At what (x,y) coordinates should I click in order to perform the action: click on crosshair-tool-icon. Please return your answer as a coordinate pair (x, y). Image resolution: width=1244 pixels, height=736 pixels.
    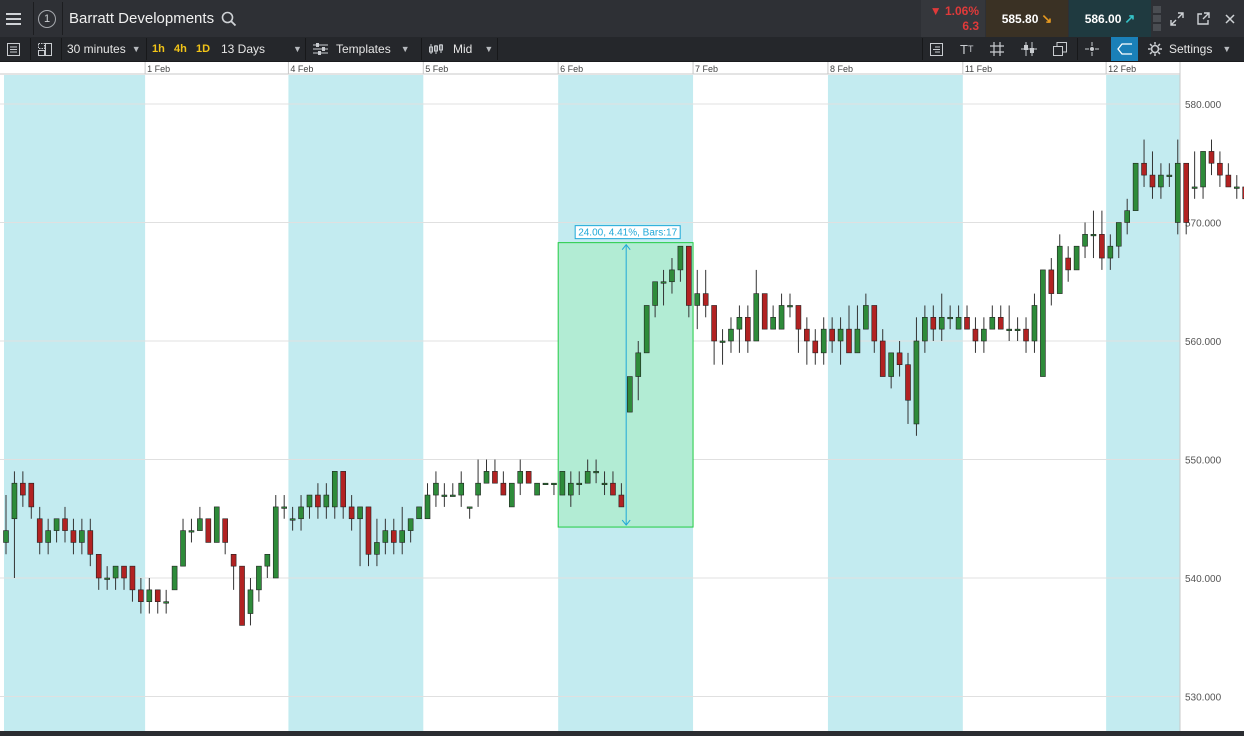
    Looking at the image, I should click on (1029, 49).